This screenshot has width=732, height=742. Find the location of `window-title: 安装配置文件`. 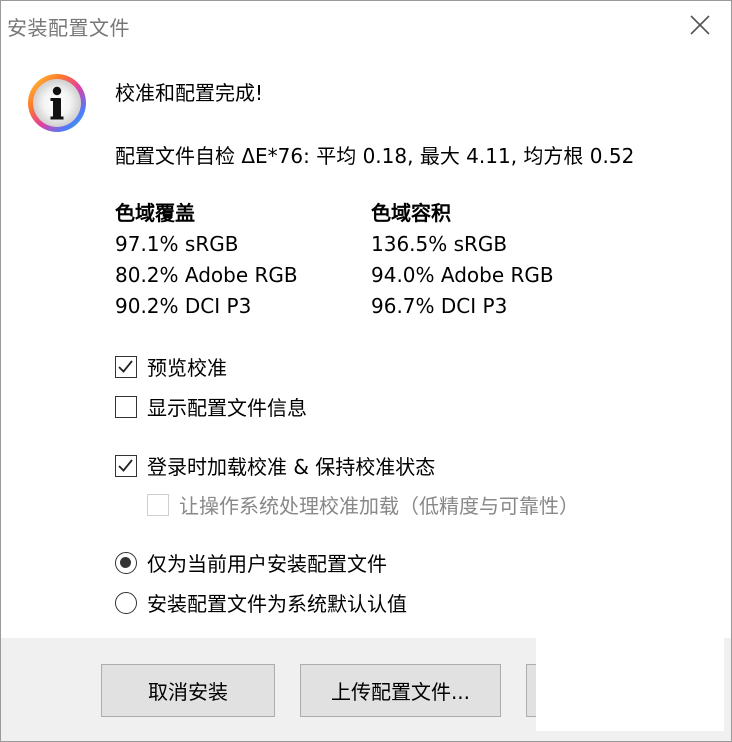

window-title: 安装配置文件 is located at coordinates (68, 28).